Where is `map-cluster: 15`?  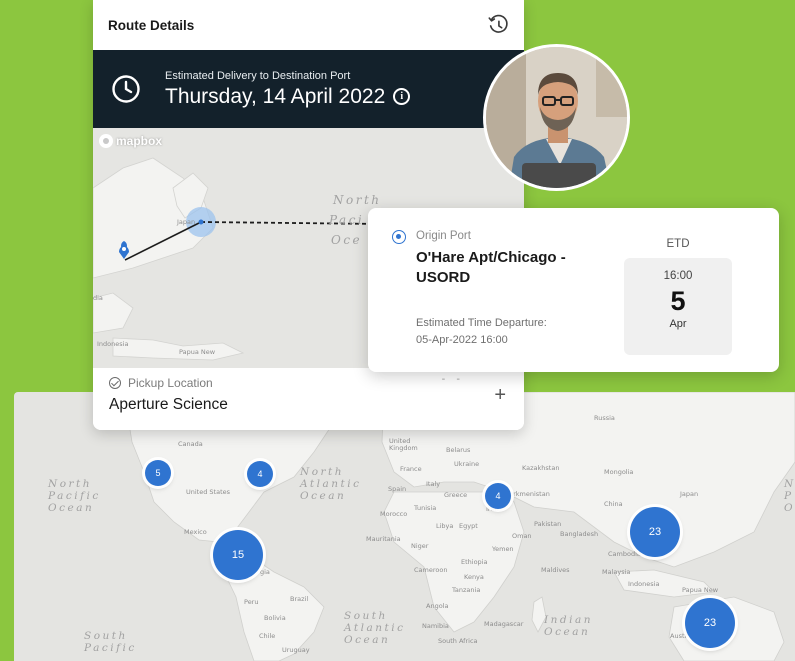 map-cluster: 15 is located at coordinates (238, 555).